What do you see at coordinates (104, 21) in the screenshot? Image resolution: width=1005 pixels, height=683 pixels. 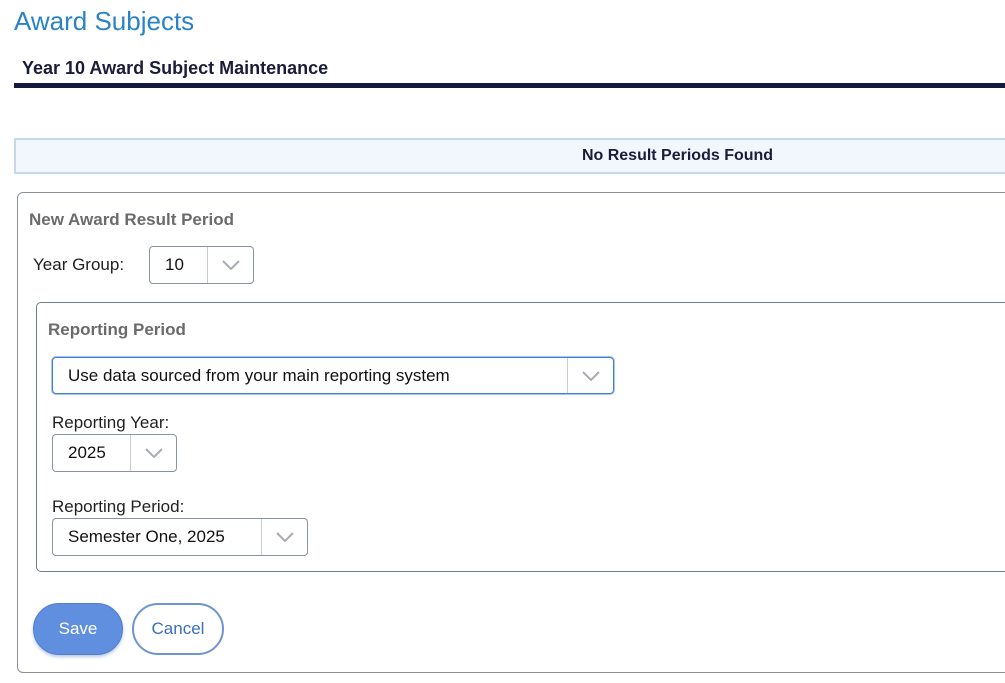 I see `page-title: Award Subjects` at bounding box center [104, 21].